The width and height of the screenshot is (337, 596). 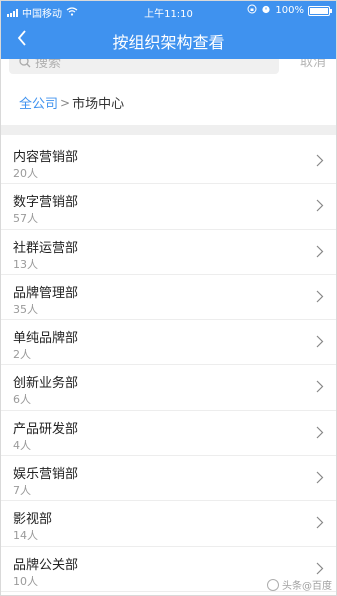 I want to click on department-name: 品牌公关部, so click(x=46, y=565).